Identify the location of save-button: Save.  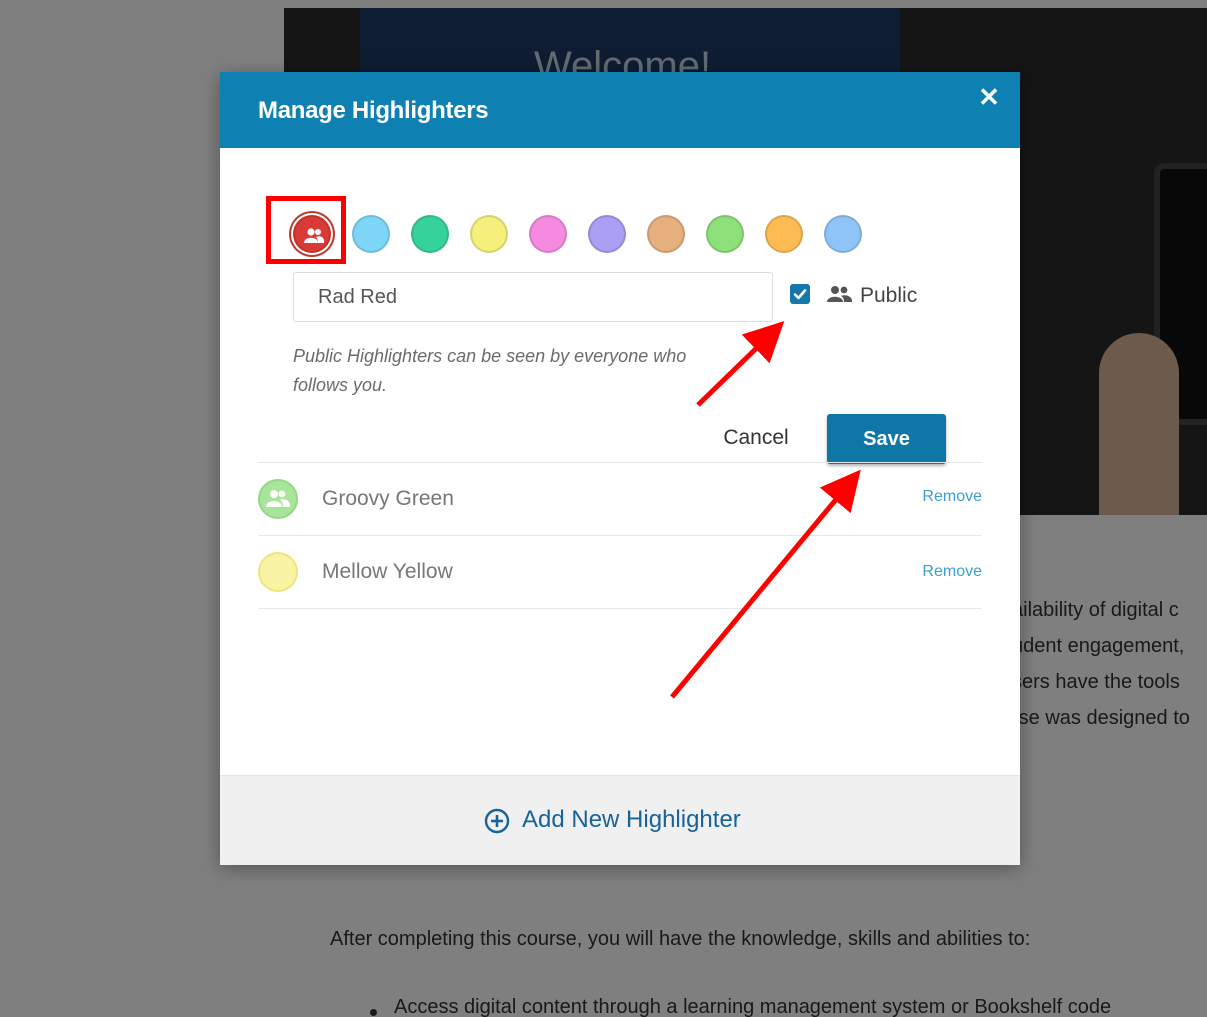
(886, 439).